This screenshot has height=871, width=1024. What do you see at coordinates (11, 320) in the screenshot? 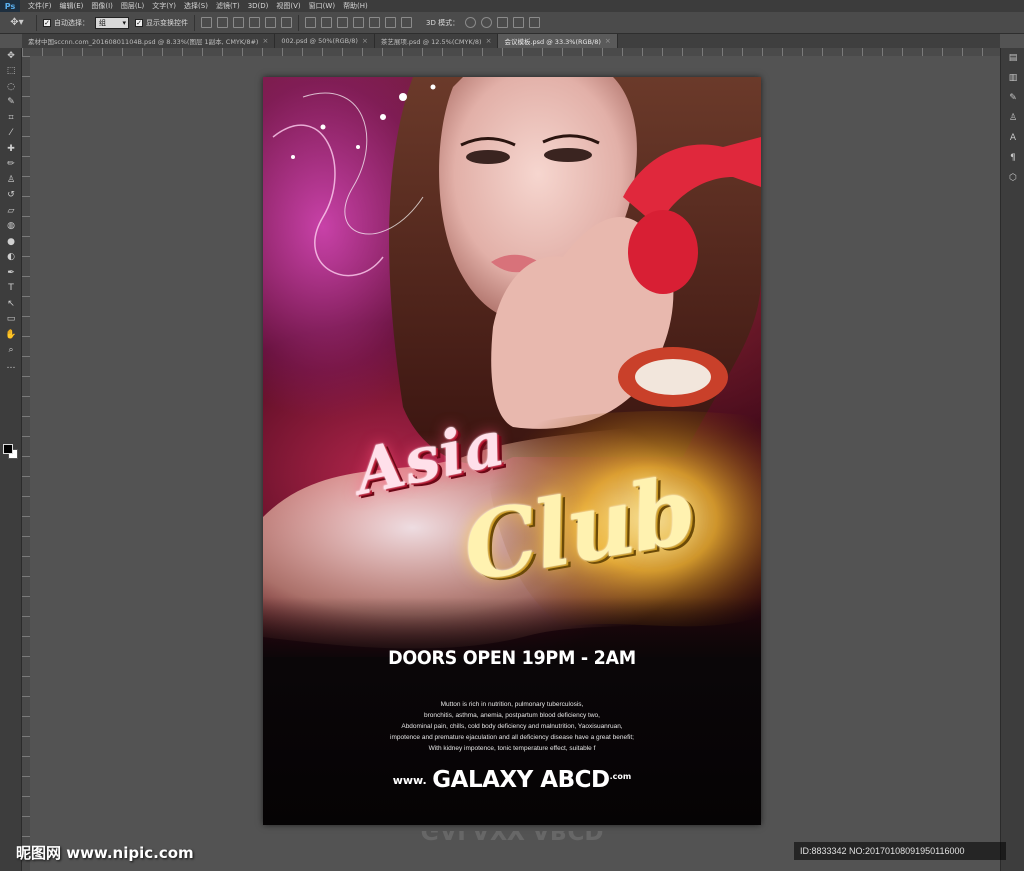
I see `shape-tool-icon: ▭` at bounding box center [11, 320].